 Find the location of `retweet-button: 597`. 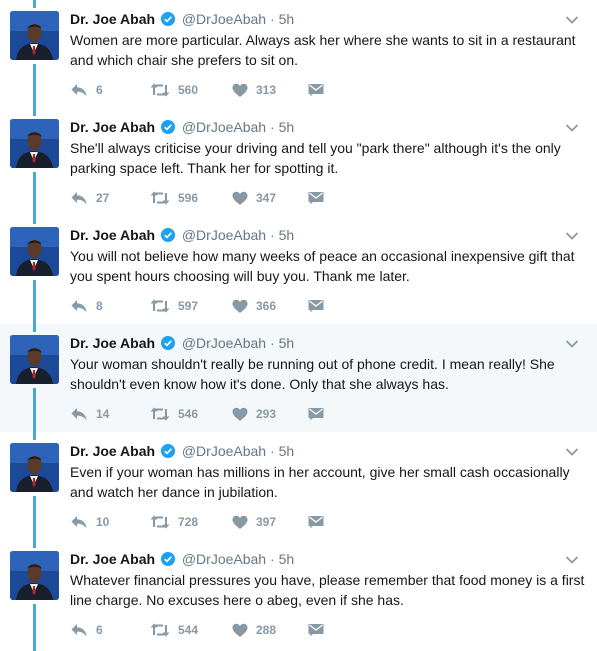

retweet-button: 597 is located at coordinates (174, 306).